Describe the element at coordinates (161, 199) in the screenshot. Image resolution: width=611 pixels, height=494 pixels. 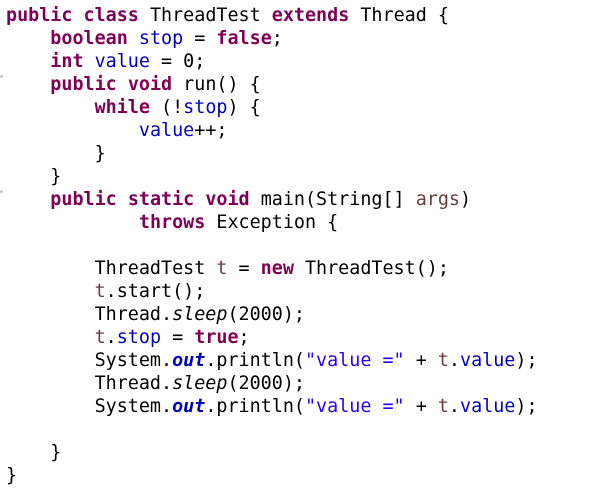
I see `keyword-token: static` at that location.